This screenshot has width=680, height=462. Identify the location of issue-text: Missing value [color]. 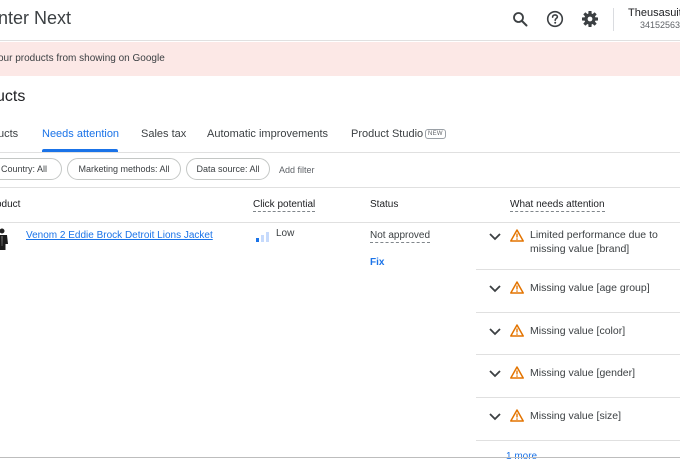
(578, 331).